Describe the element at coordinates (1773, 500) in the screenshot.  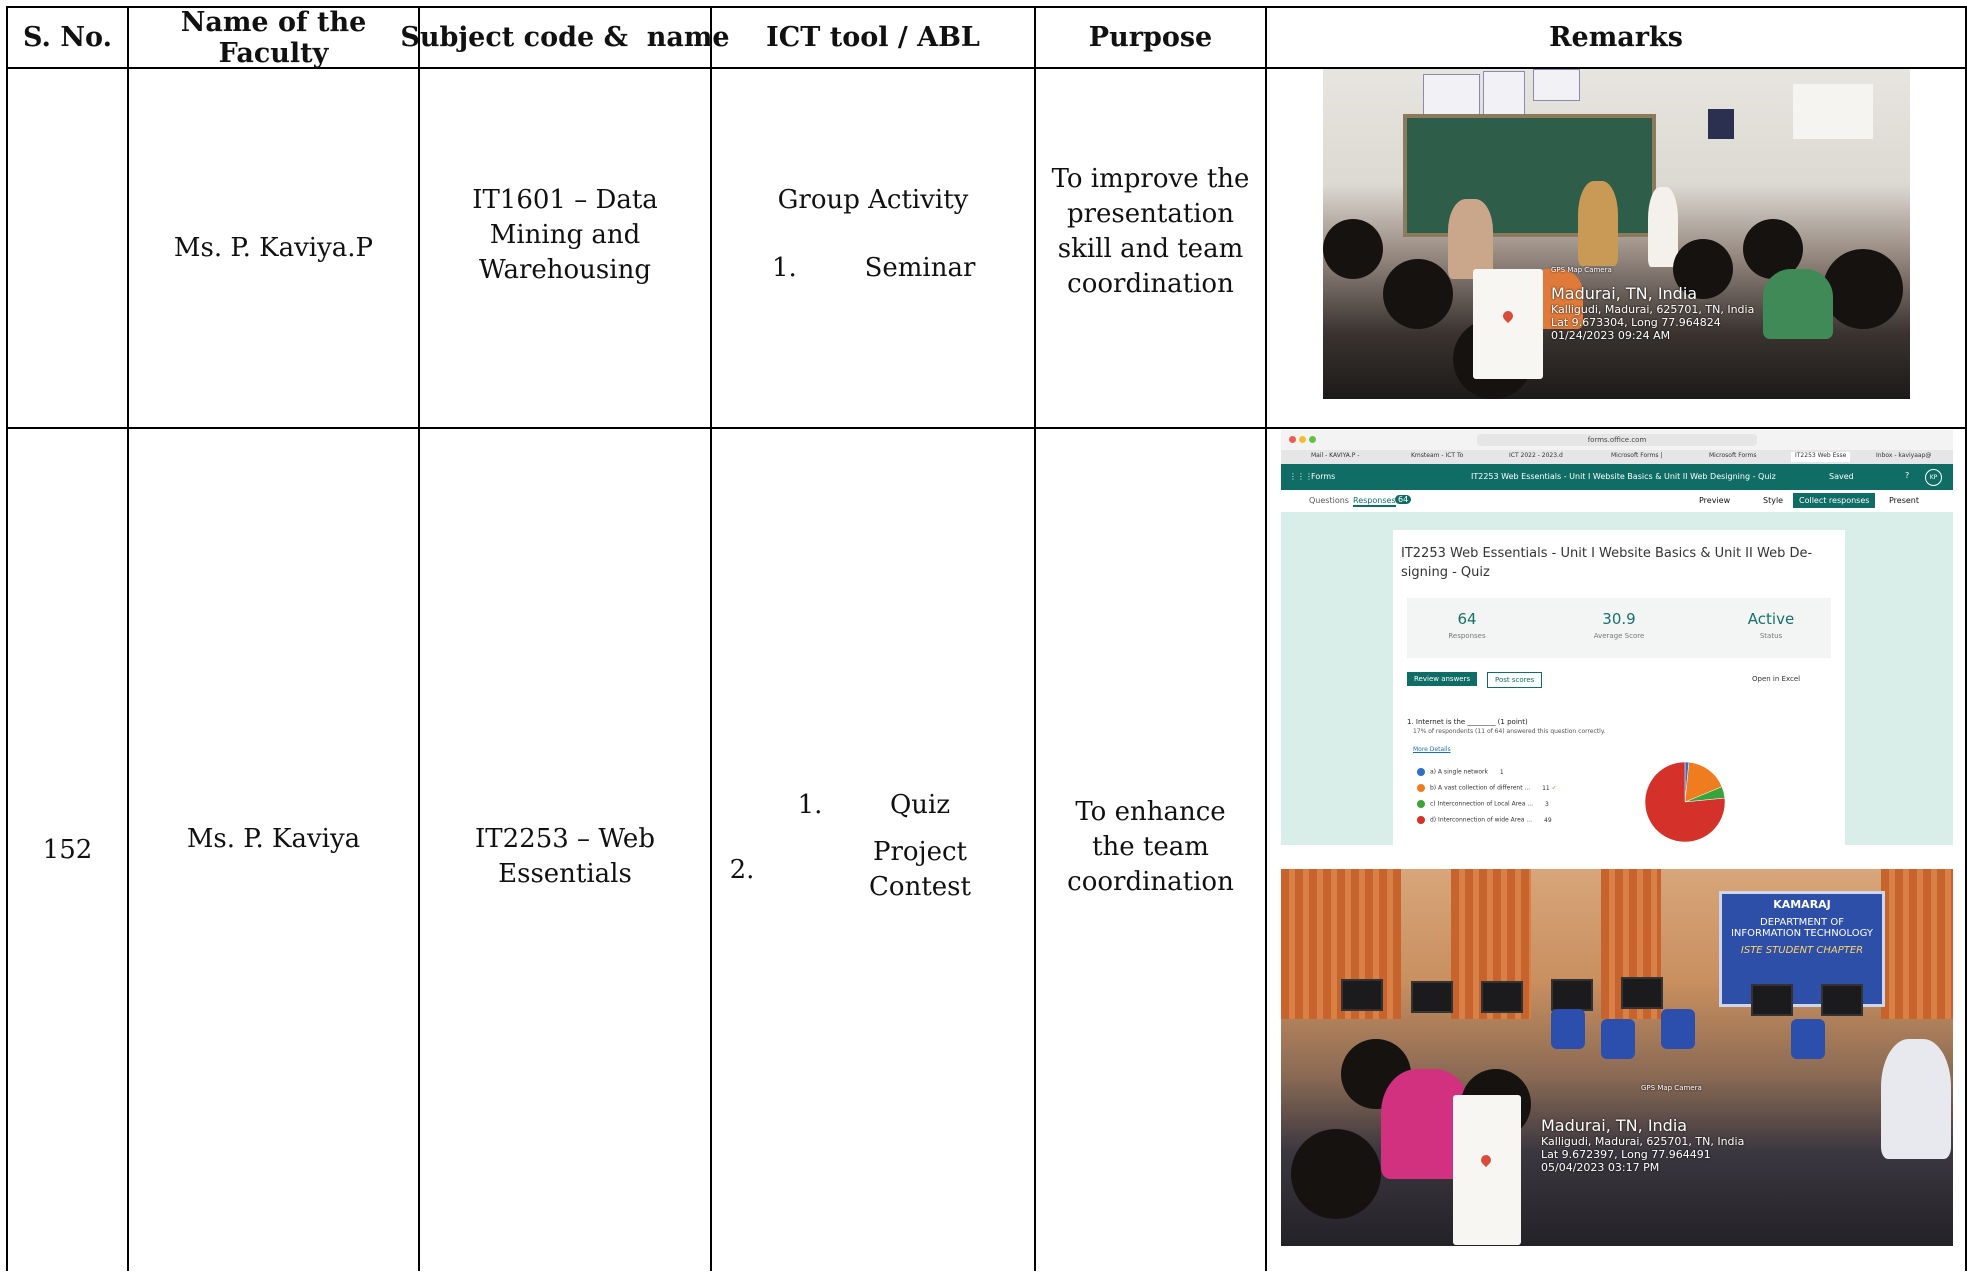
I see `style-button: Style` at that location.